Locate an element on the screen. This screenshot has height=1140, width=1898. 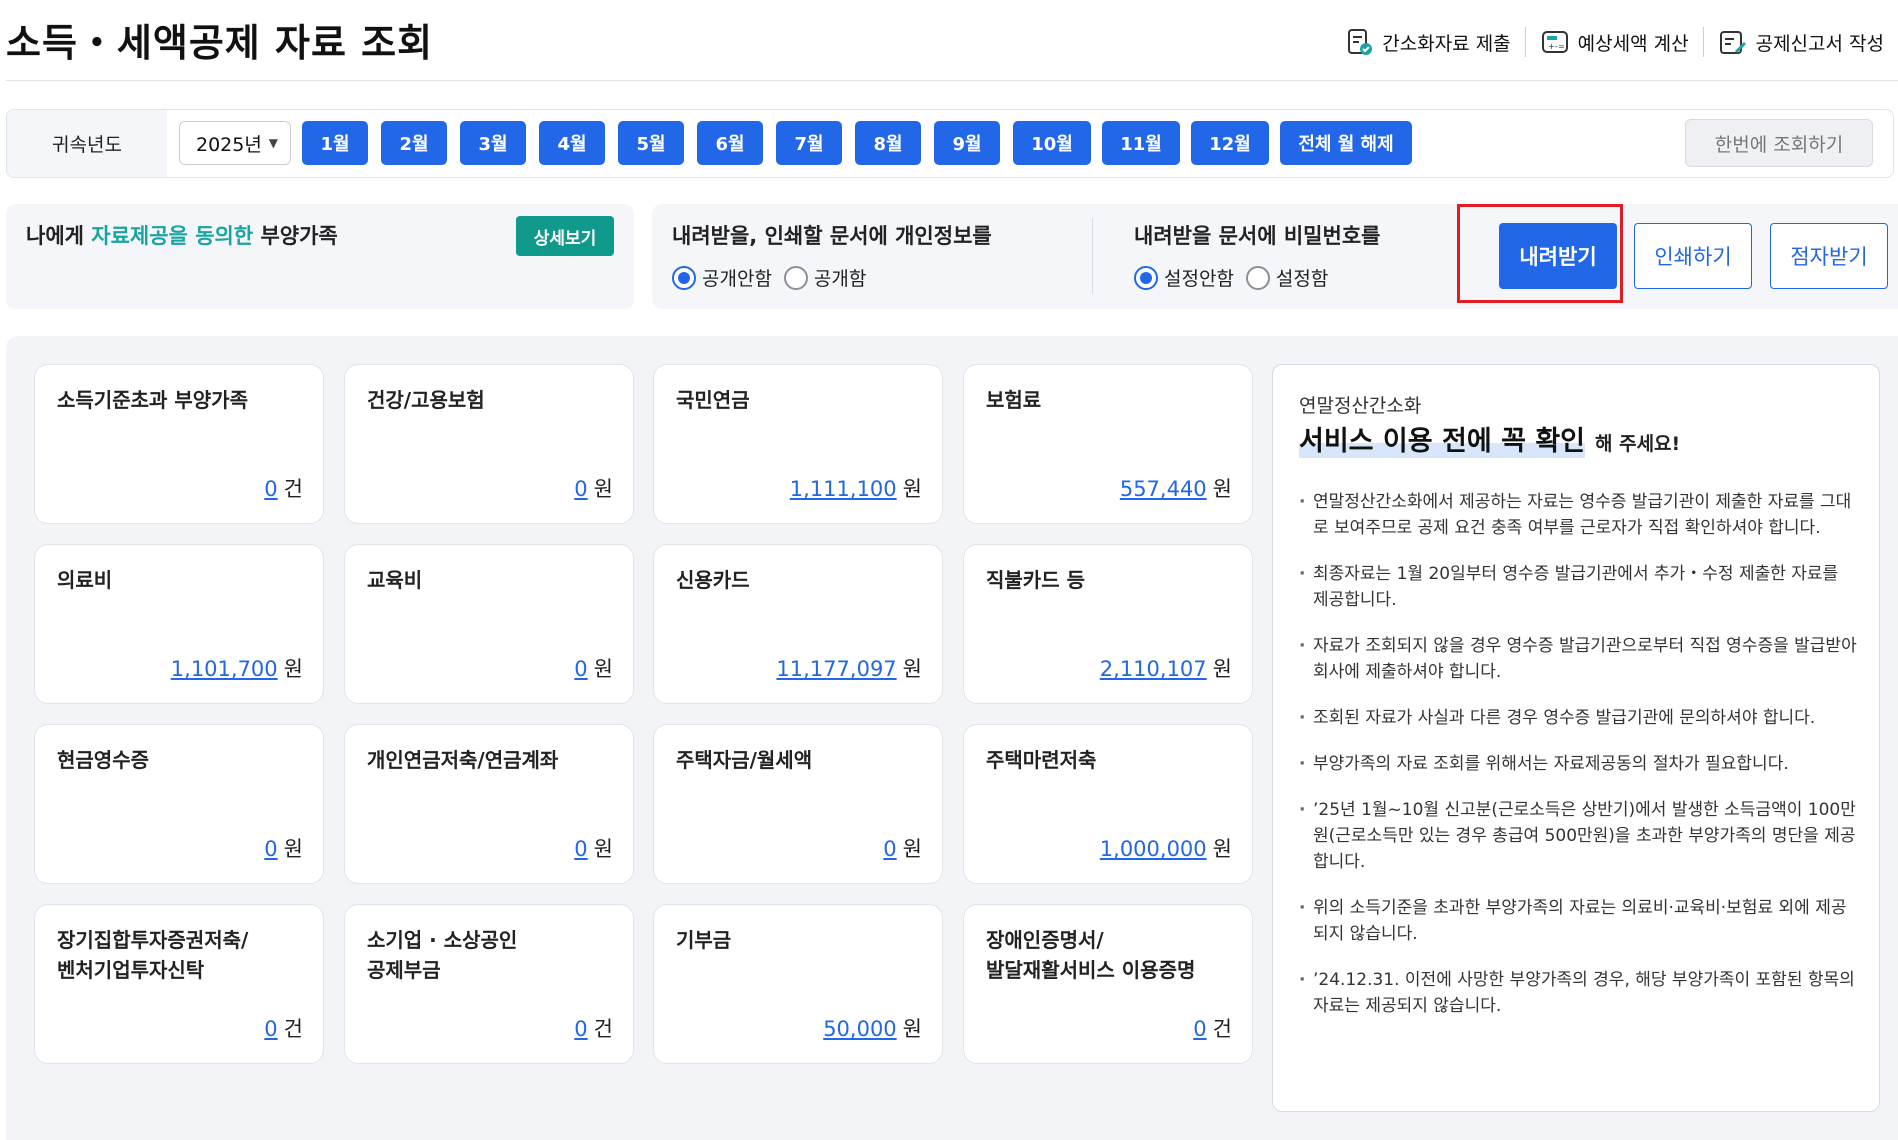
card-title: 기부금 is located at coordinates (704, 940).